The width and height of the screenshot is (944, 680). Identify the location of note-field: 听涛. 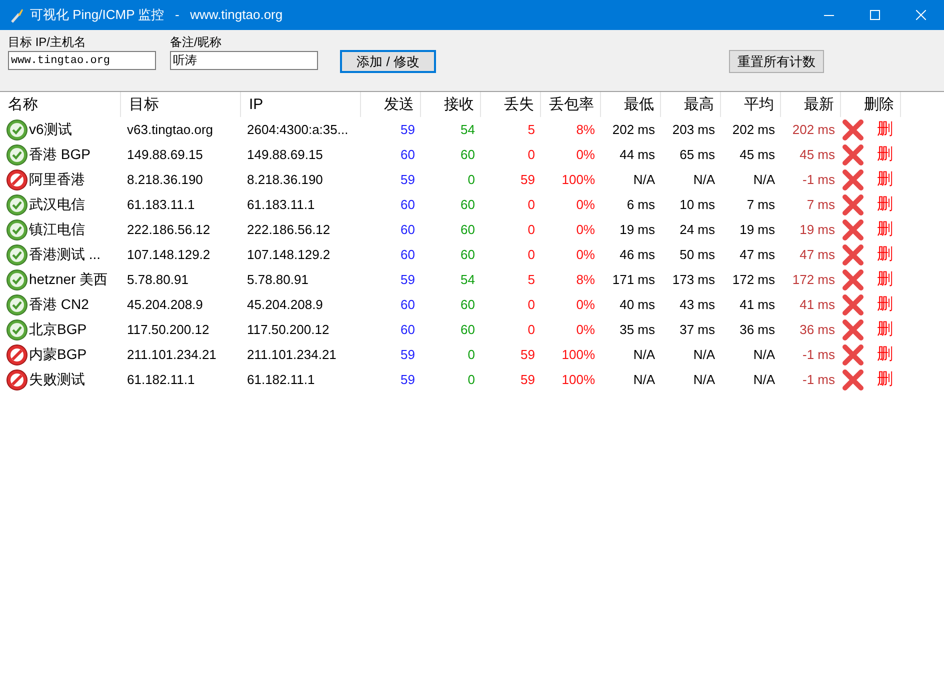
(244, 60).